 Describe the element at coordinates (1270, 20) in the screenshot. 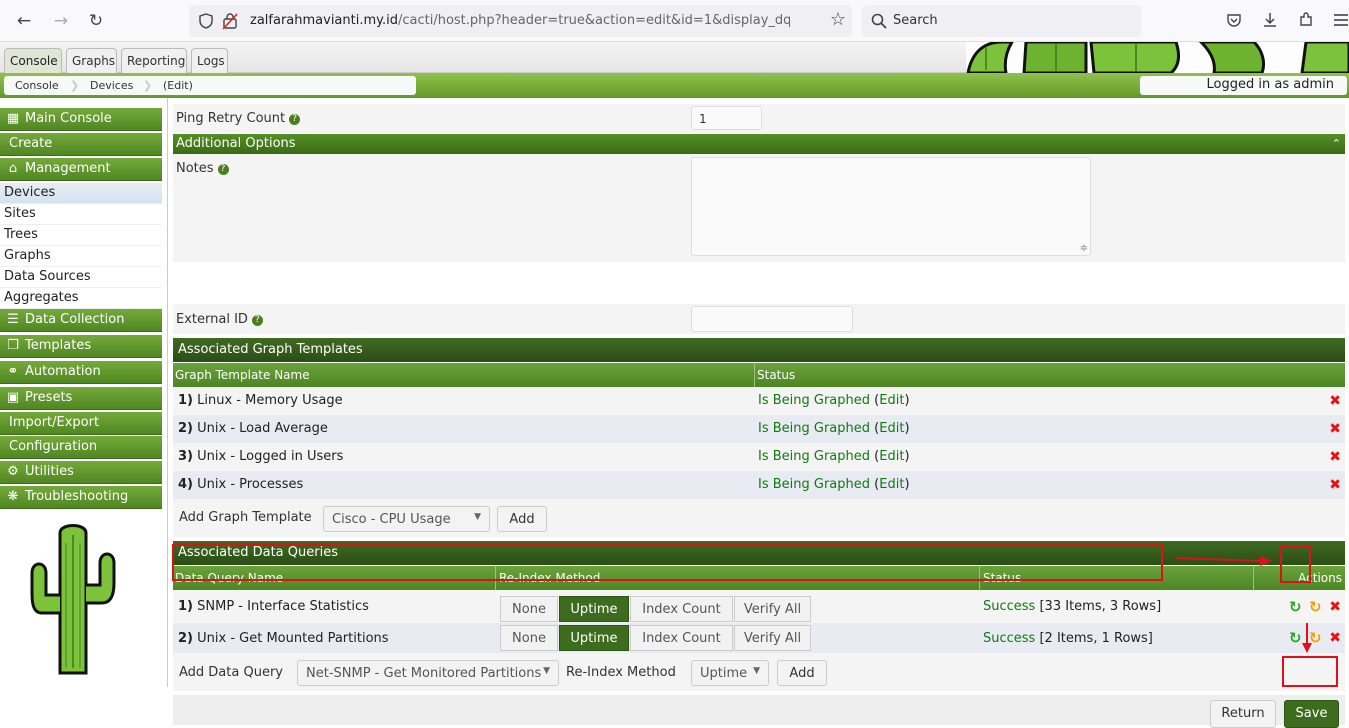

I see `downloads-icon` at that location.